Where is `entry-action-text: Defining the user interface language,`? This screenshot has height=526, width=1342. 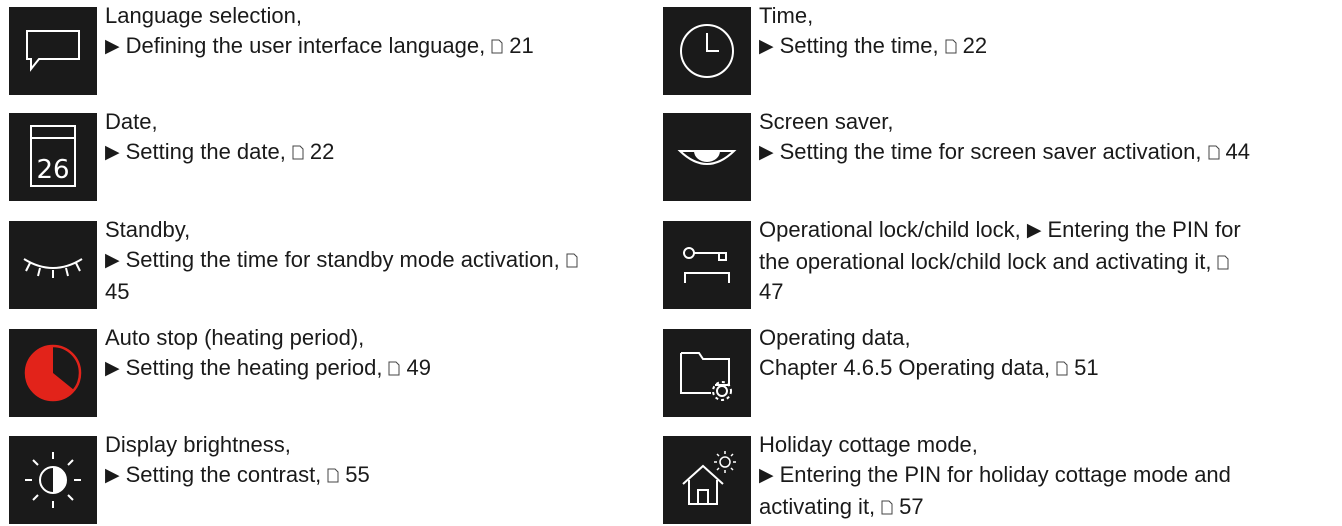
entry-action-text: Defining the user interface language, is located at coordinates (305, 45).